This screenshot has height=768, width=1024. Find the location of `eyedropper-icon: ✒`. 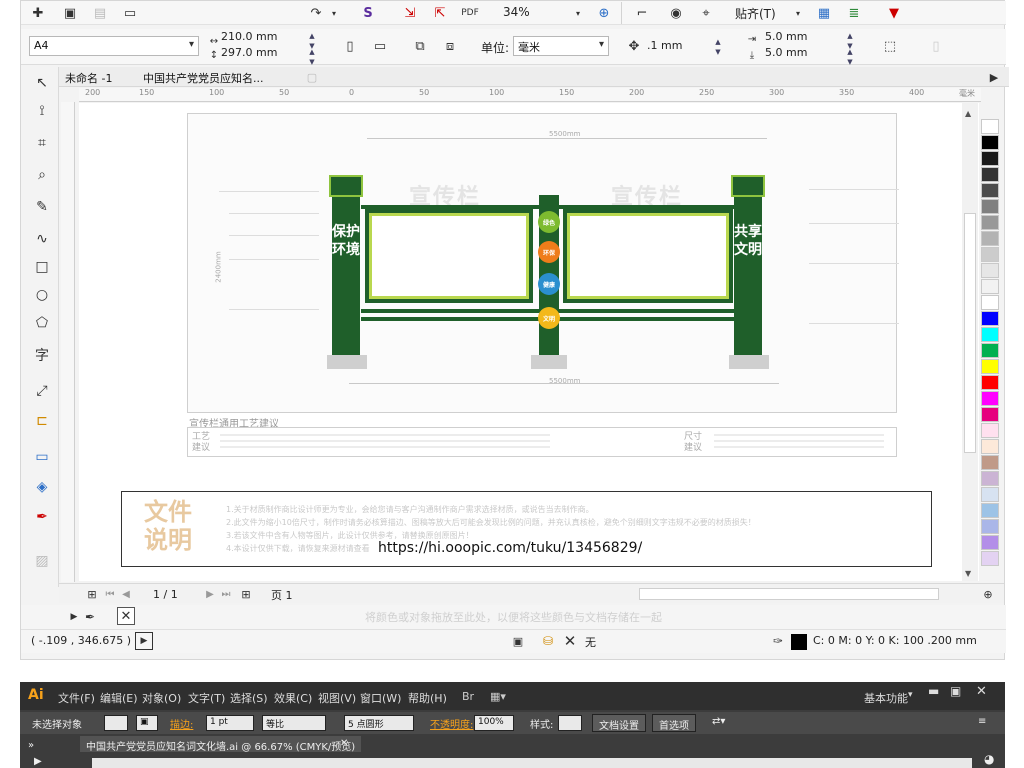

eyedropper-icon: ✒ is located at coordinates (42, 517).